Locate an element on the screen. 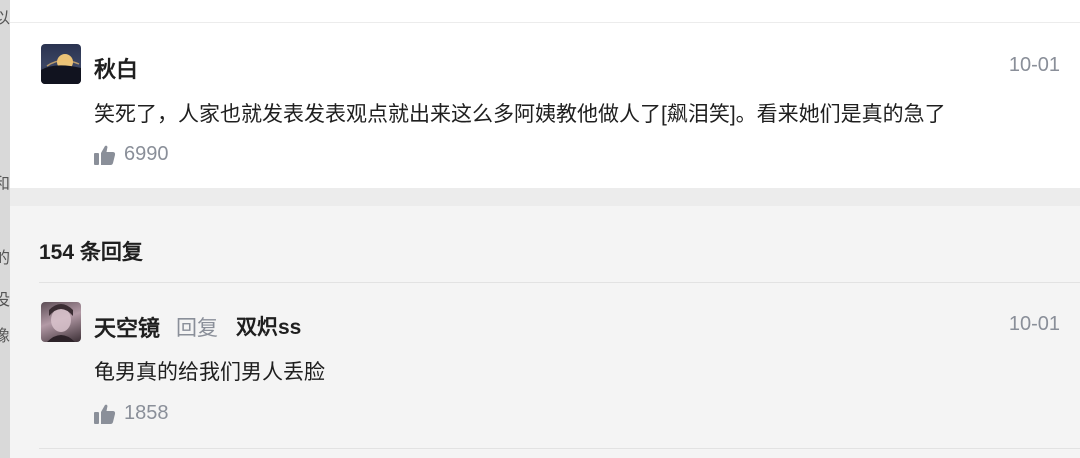 The width and height of the screenshot is (1080, 458). background-text-fragment: 以 is located at coordinates (5, 18).